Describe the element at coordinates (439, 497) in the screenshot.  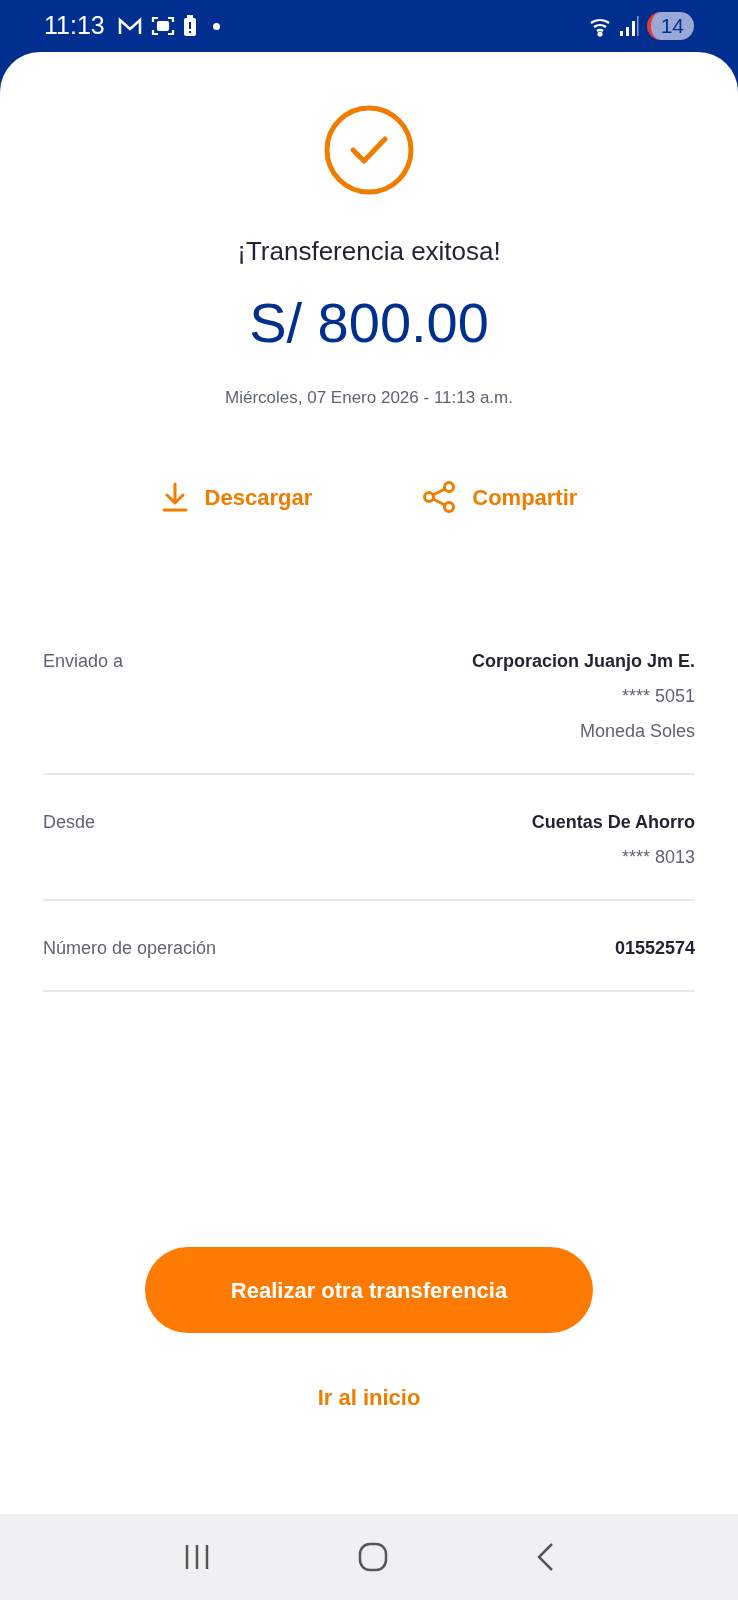
I see `share-icon` at that location.